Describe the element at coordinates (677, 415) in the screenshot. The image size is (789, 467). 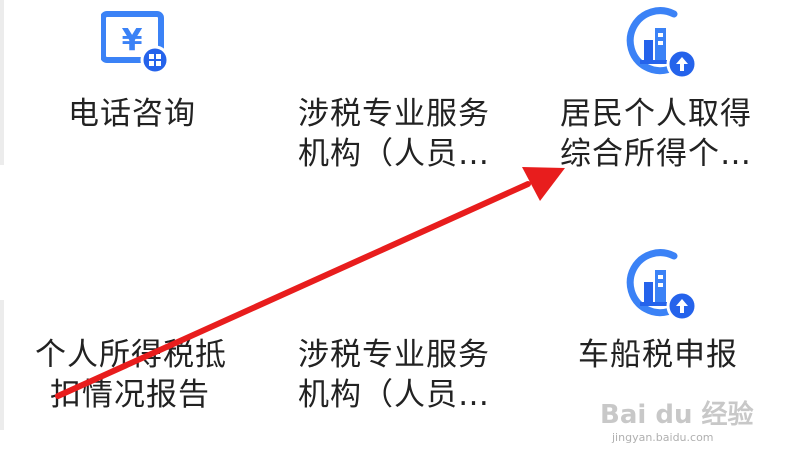
I see `watermark-brand: Bai du 经验` at that location.